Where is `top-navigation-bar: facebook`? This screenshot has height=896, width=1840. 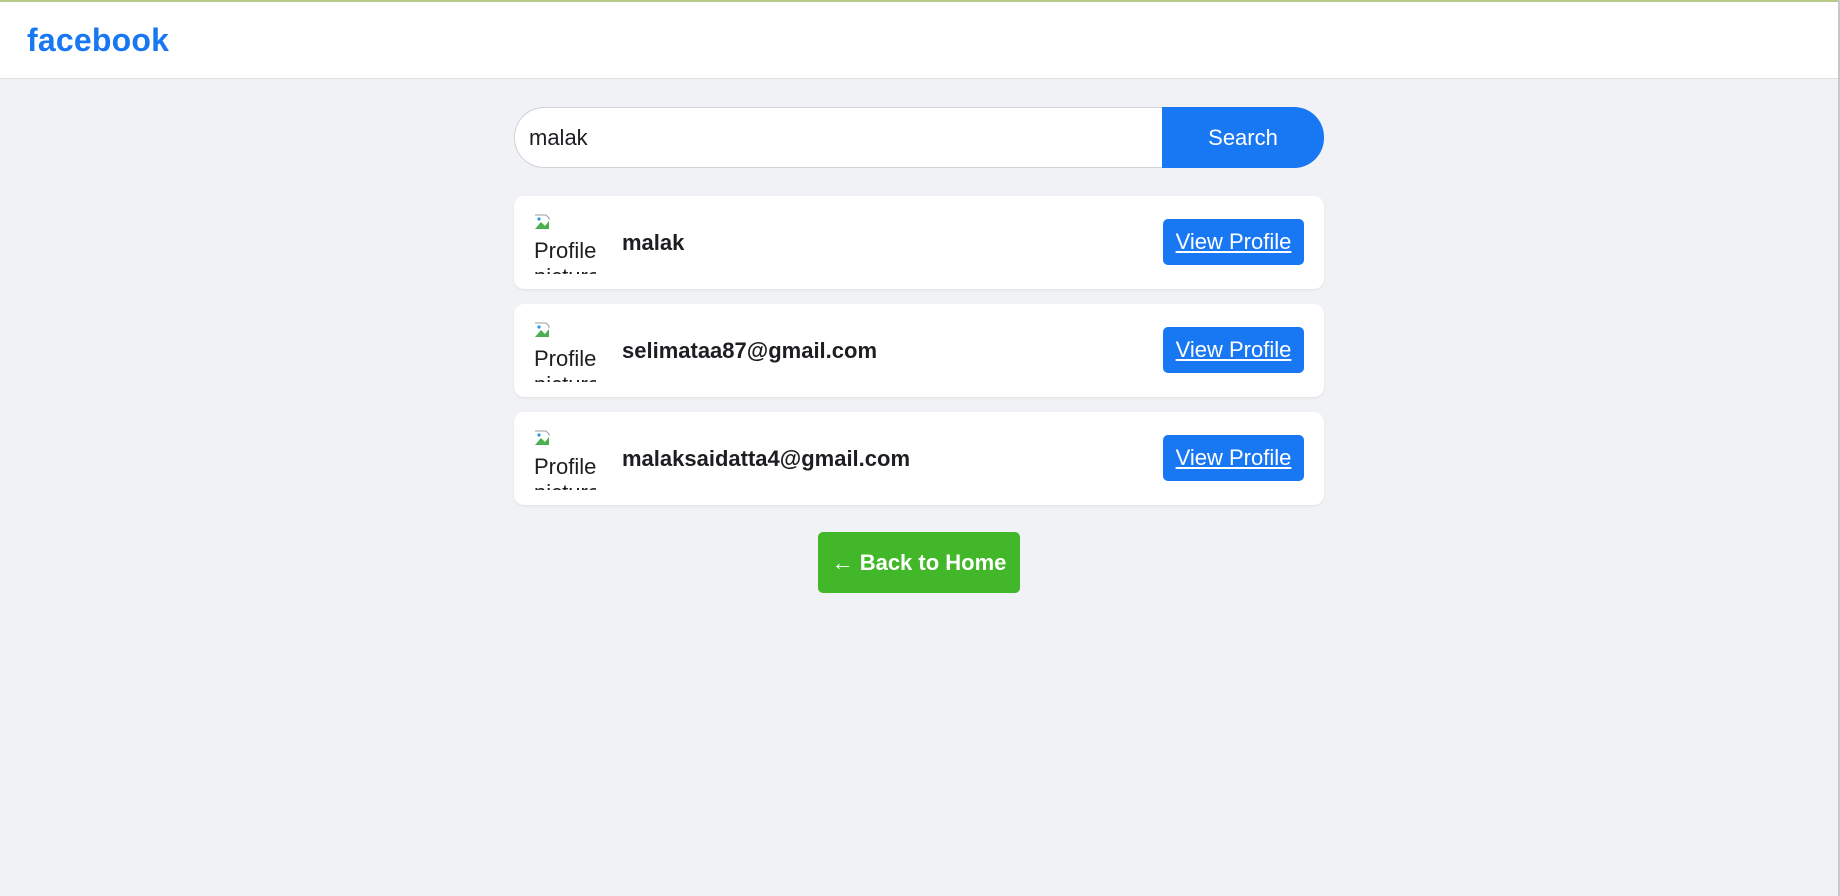
top-navigation-bar: facebook is located at coordinates (919, 39).